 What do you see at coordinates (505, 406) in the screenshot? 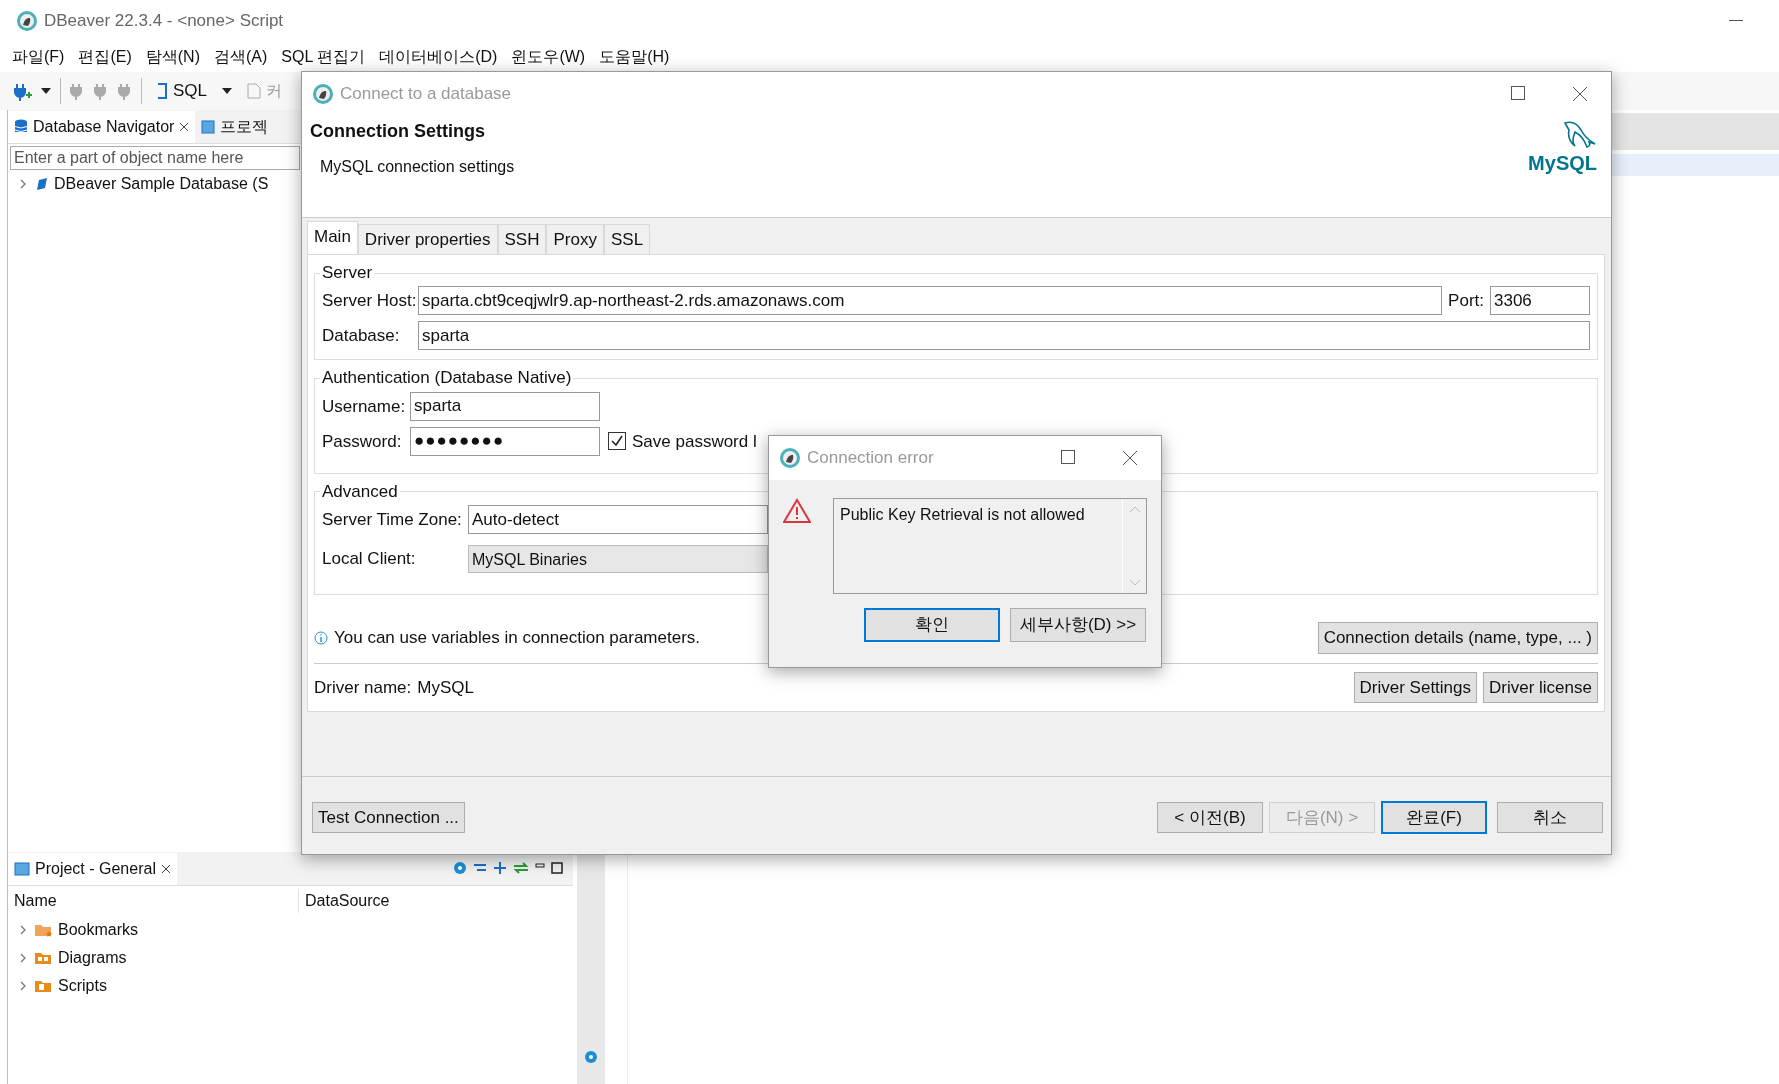
I see `username-field: sparta` at bounding box center [505, 406].